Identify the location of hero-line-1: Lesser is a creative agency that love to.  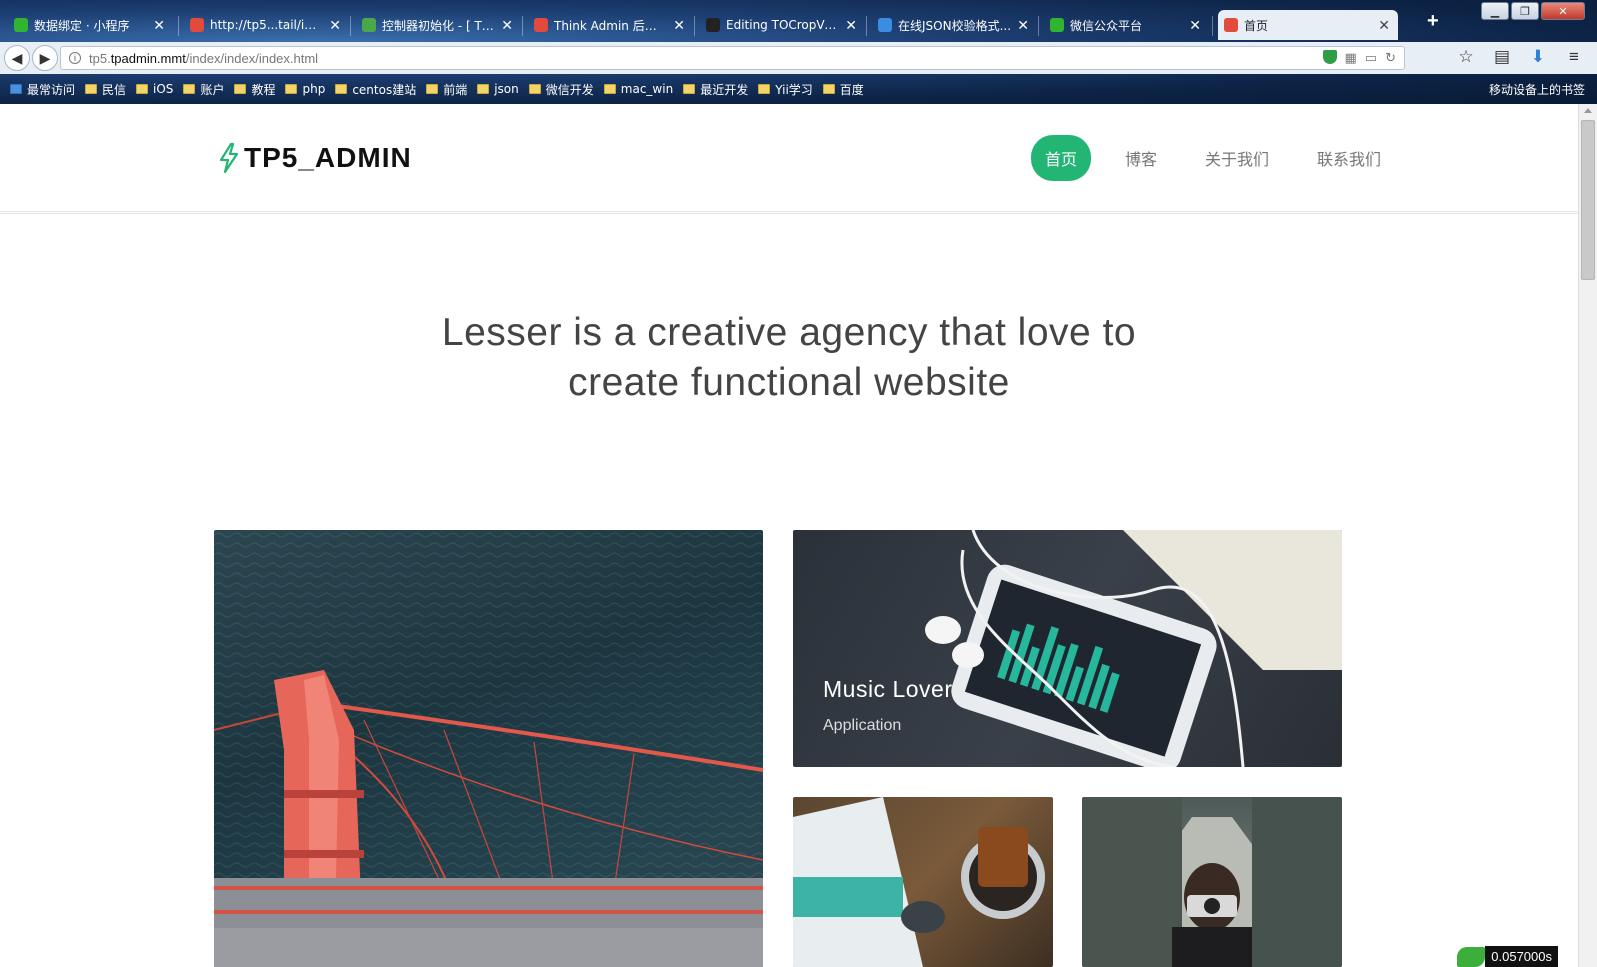
(789, 332).